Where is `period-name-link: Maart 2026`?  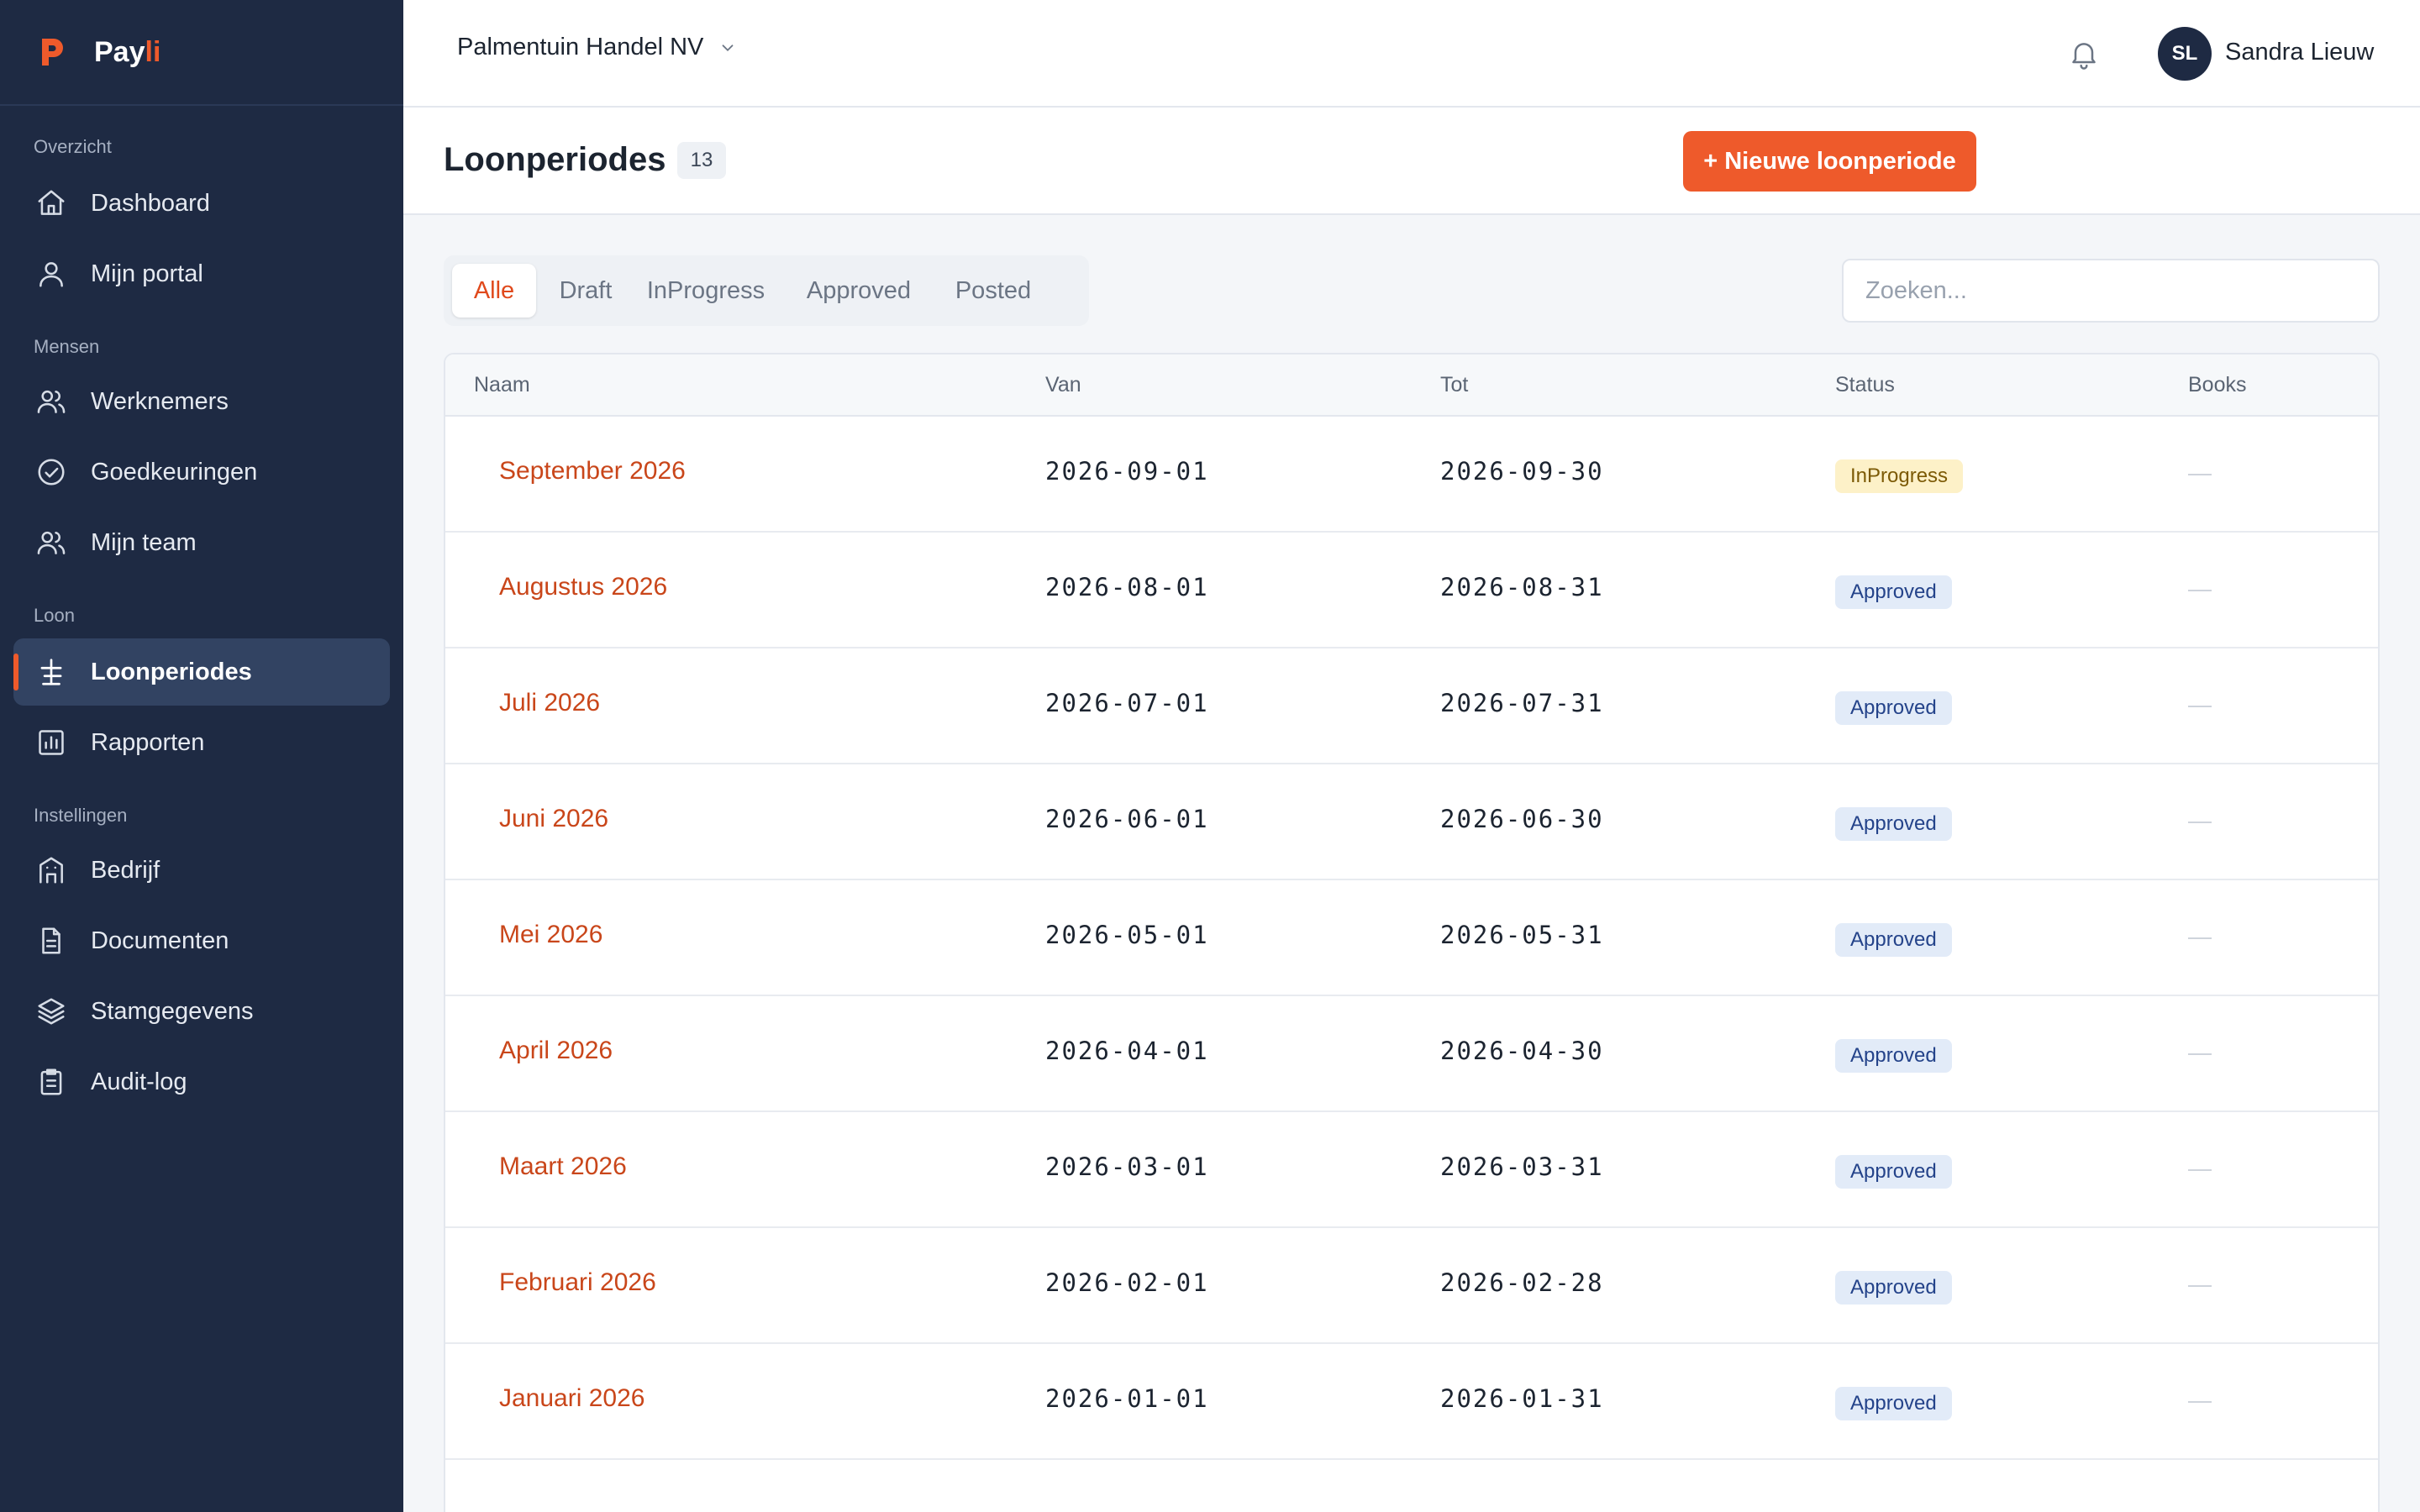 period-name-link: Maart 2026 is located at coordinates (563, 1166).